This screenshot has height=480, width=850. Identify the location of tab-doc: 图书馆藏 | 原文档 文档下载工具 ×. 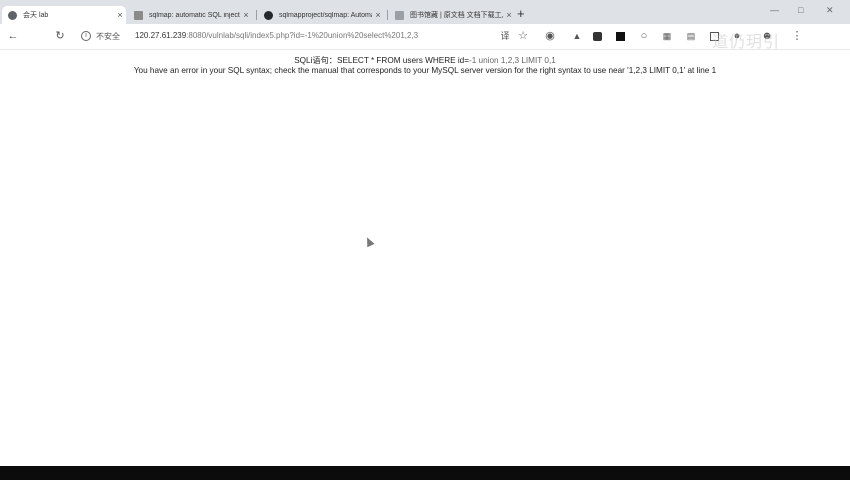
(452, 15).